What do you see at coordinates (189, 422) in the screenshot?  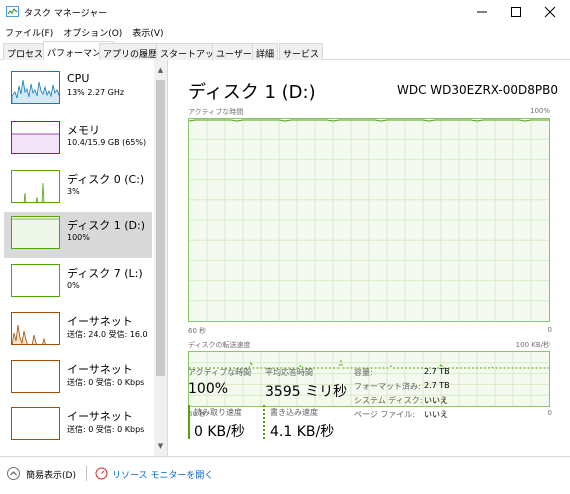 I see `read-speed-indicator` at bounding box center [189, 422].